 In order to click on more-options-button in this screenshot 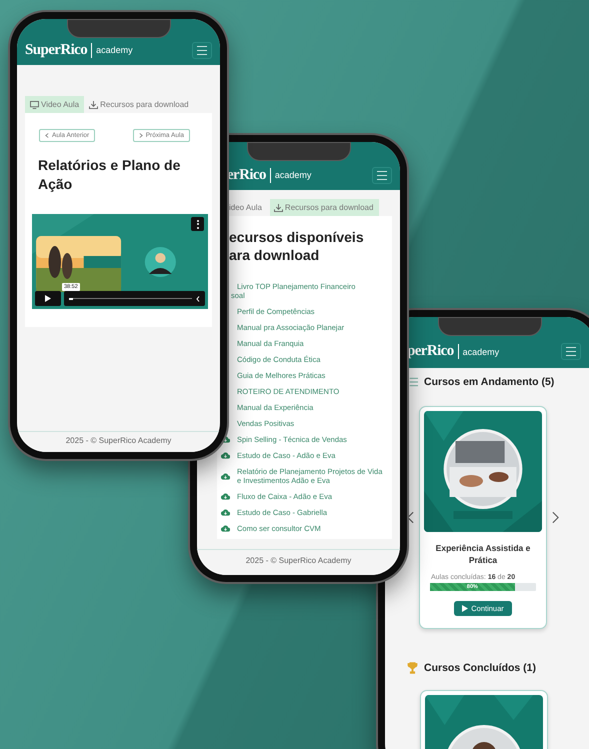, I will do `click(197, 224)`.